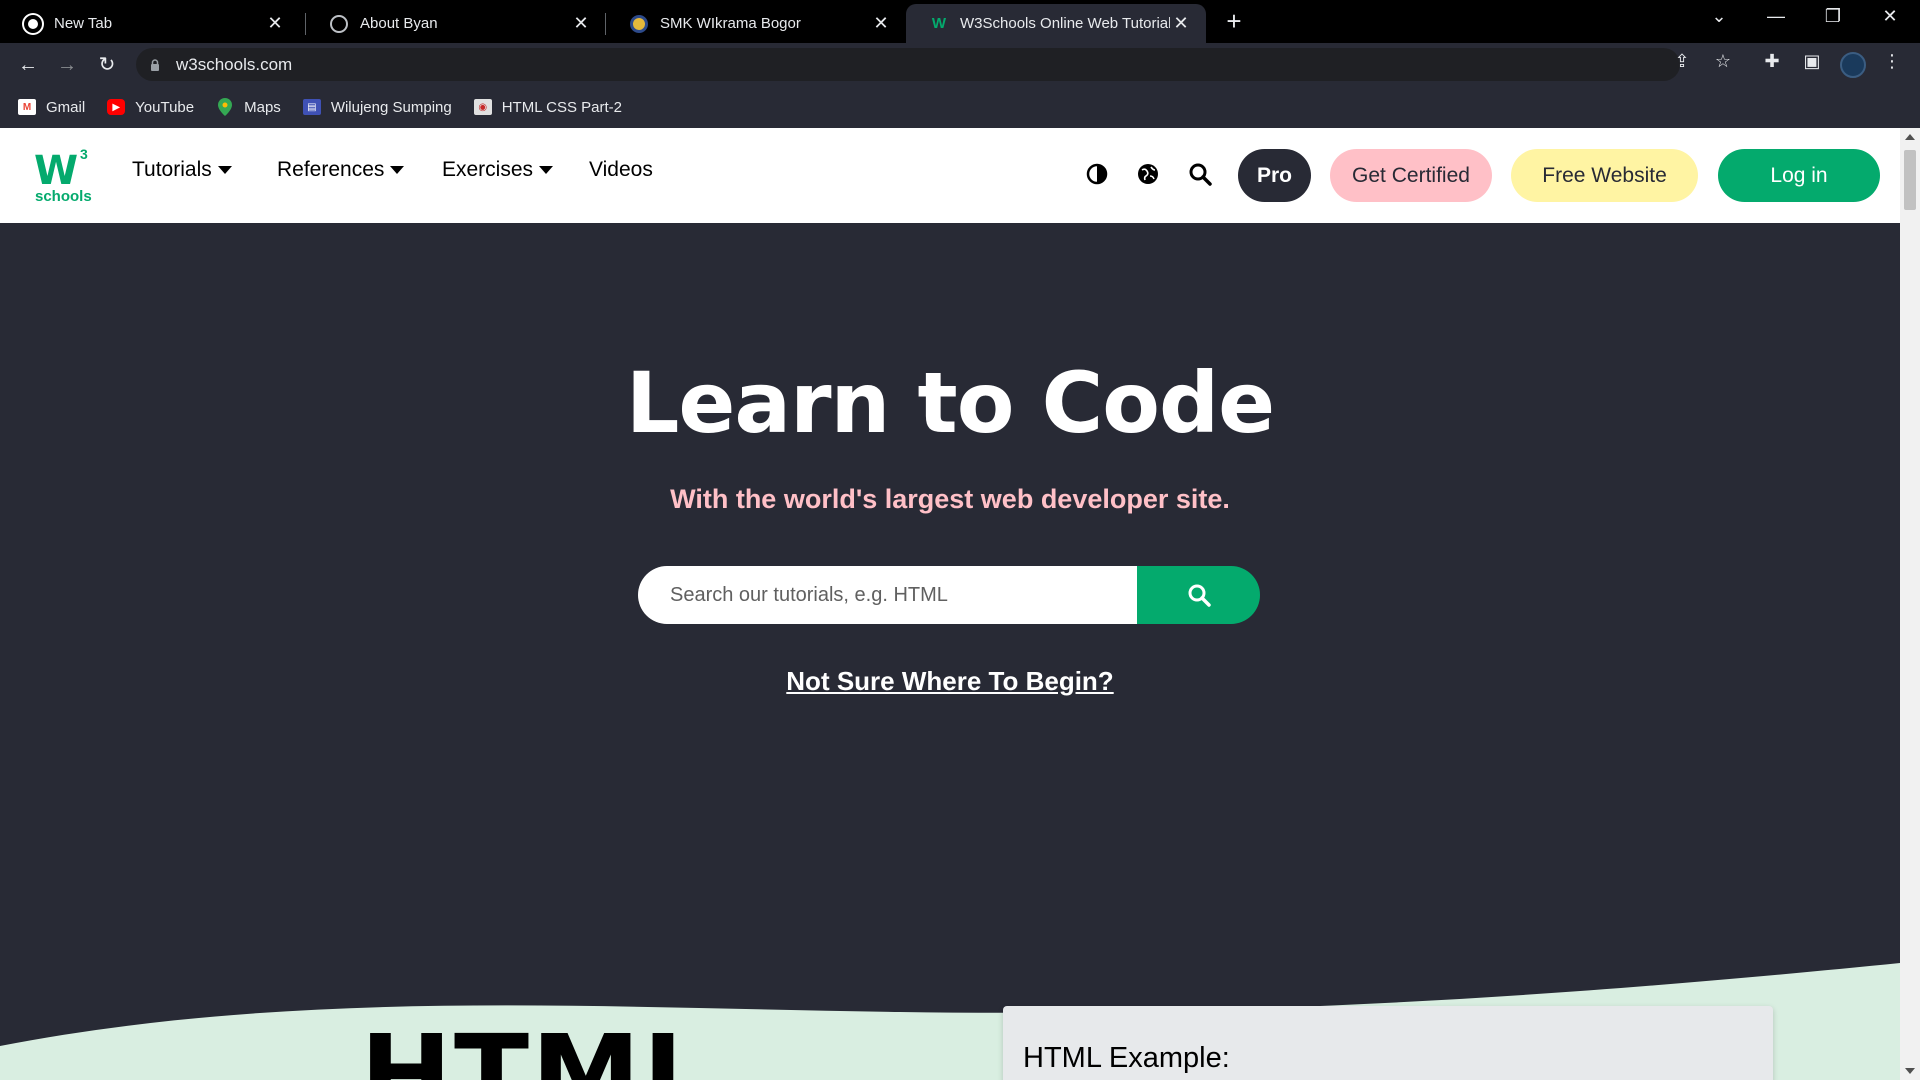 This screenshot has width=1920, height=1080. What do you see at coordinates (1853, 65) in the screenshot?
I see `profile-avatar` at bounding box center [1853, 65].